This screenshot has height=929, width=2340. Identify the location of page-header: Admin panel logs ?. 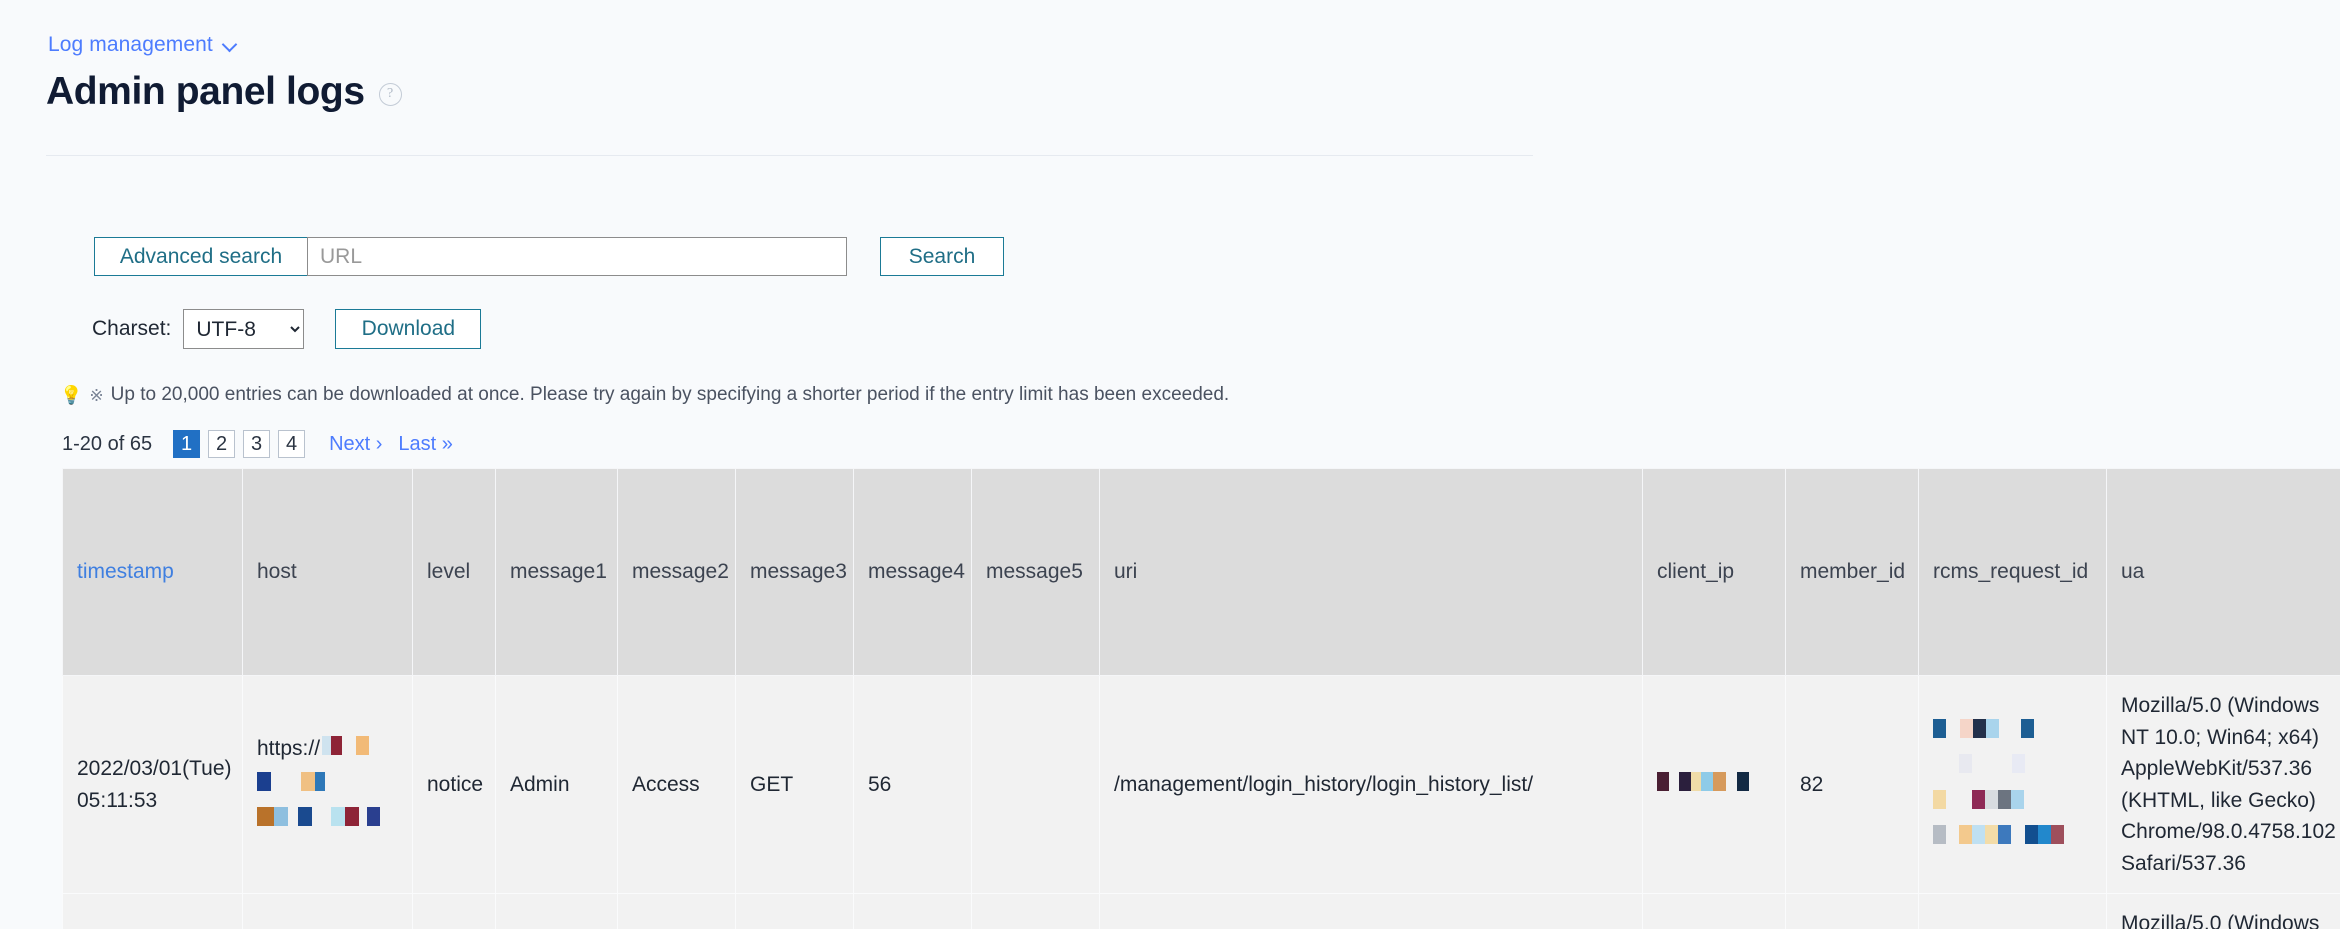
(224, 91).